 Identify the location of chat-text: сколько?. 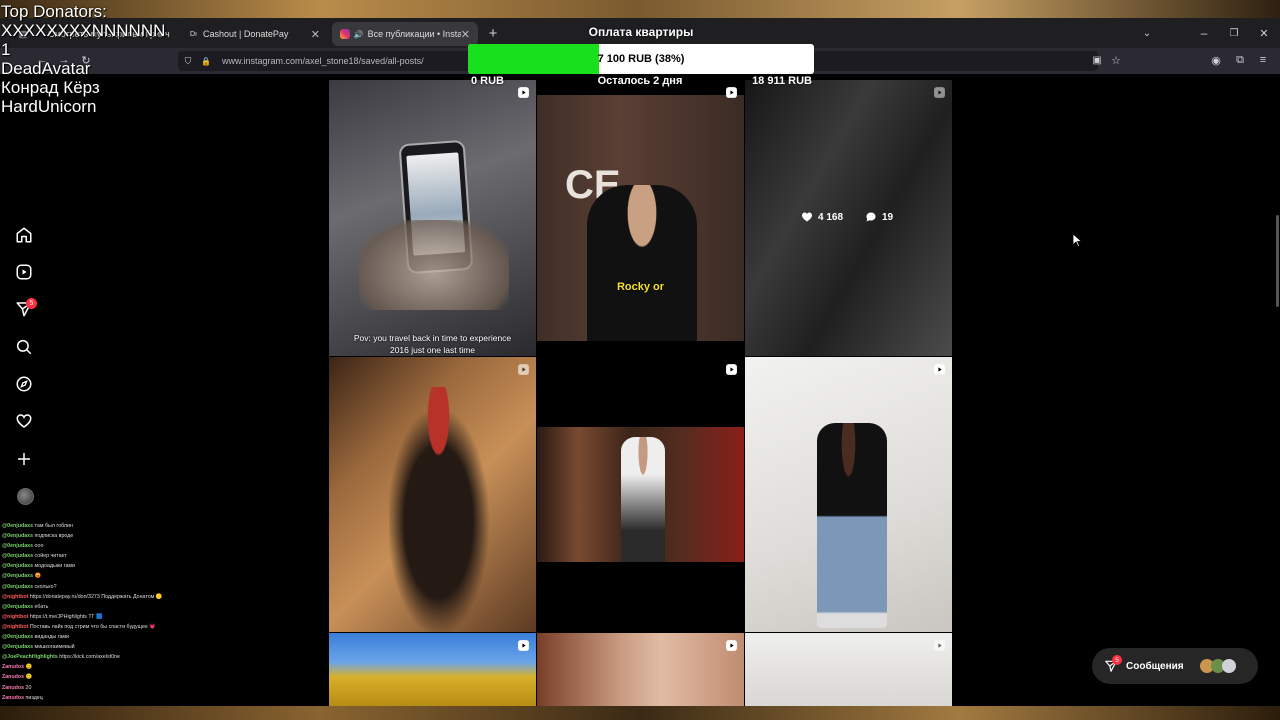
(45, 586).